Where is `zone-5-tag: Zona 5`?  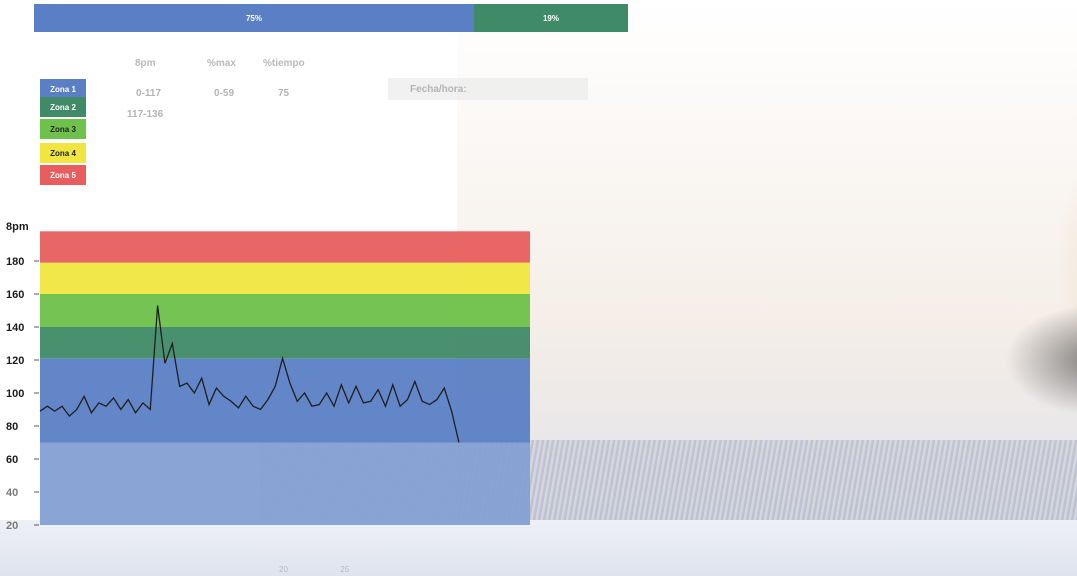 zone-5-tag: Zona 5 is located at coordinates (63, 175).